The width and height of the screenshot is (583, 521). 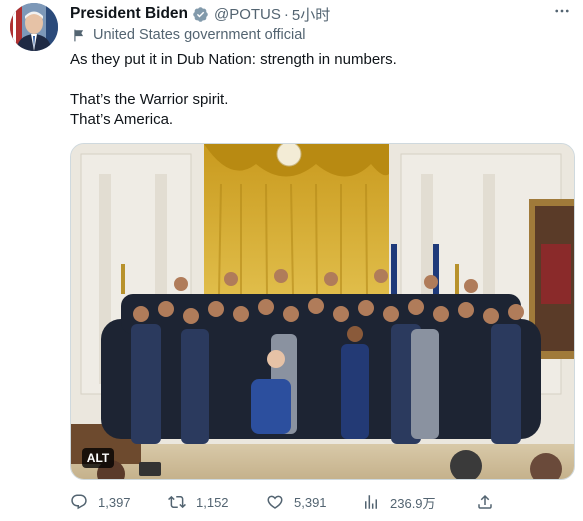 I want to click on reply-button: 1,397, so click(x=100, y=502).